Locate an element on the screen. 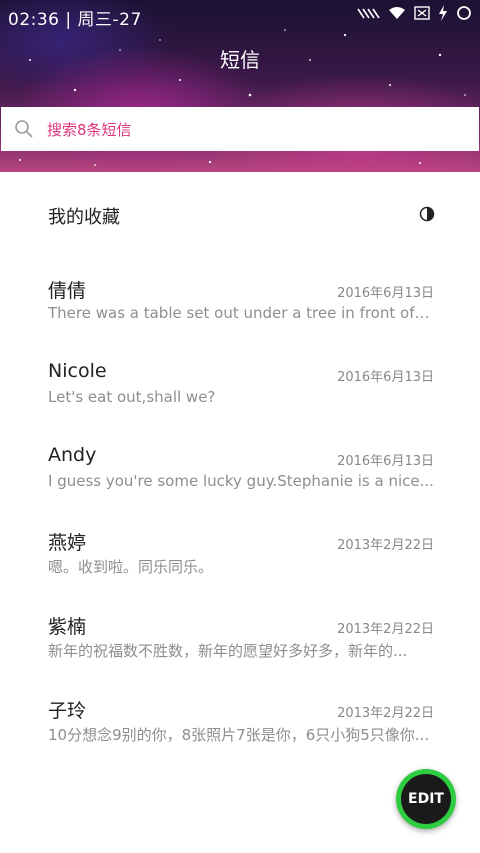 This screenshot has width=480, height=853. page-title: 短信 is located at coordinates (240, 60).